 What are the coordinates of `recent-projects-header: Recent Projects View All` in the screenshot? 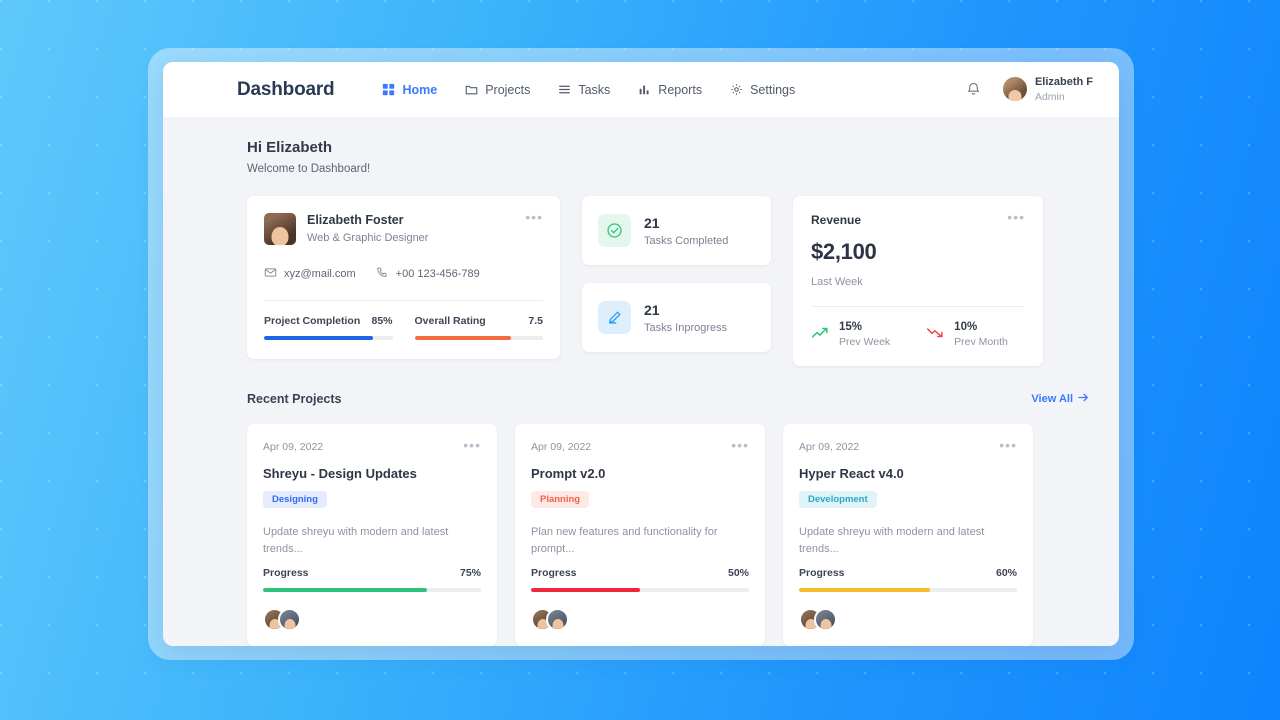 It's located at (668, 399).